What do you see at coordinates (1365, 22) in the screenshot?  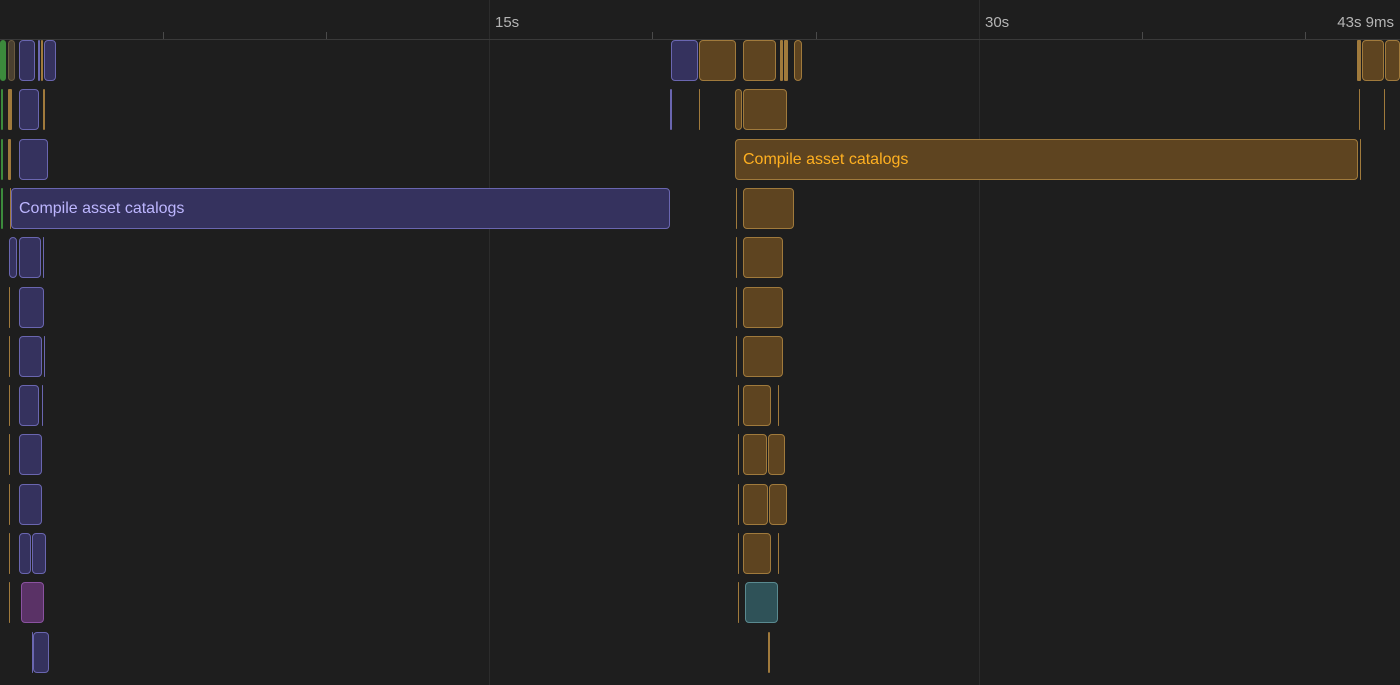 I see `tick-label-end: 43s 9ms` at bounding box center [1365, 22].